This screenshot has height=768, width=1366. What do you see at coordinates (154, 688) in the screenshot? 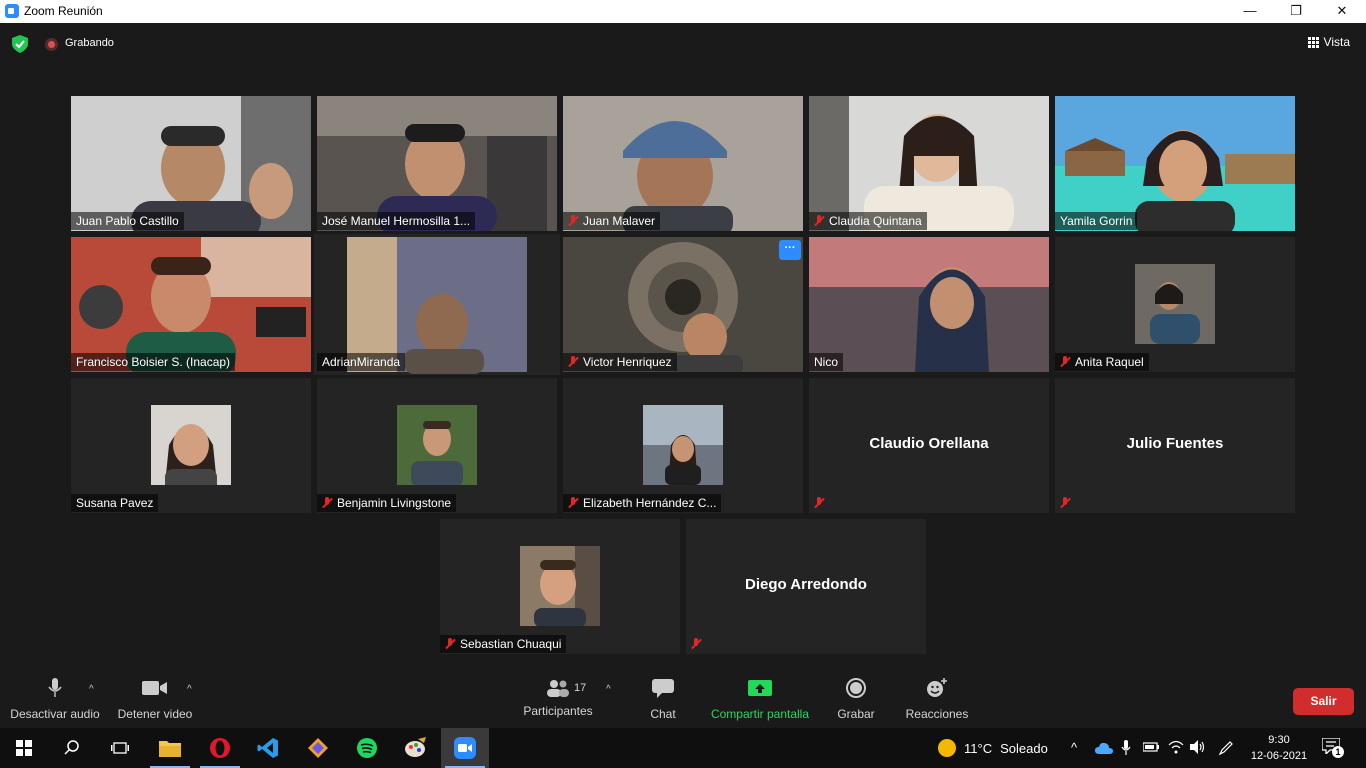
I see `video-camera-icon` at bounding box center [154, 688].